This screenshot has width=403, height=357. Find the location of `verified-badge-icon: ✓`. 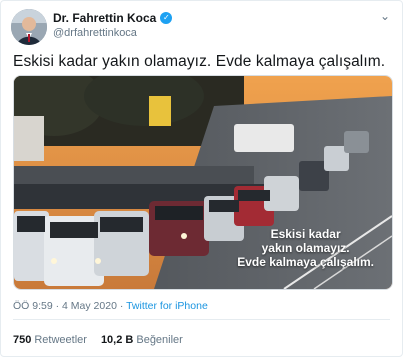

verified-badge-icon: ✓ is located at coordinates (166, 18).